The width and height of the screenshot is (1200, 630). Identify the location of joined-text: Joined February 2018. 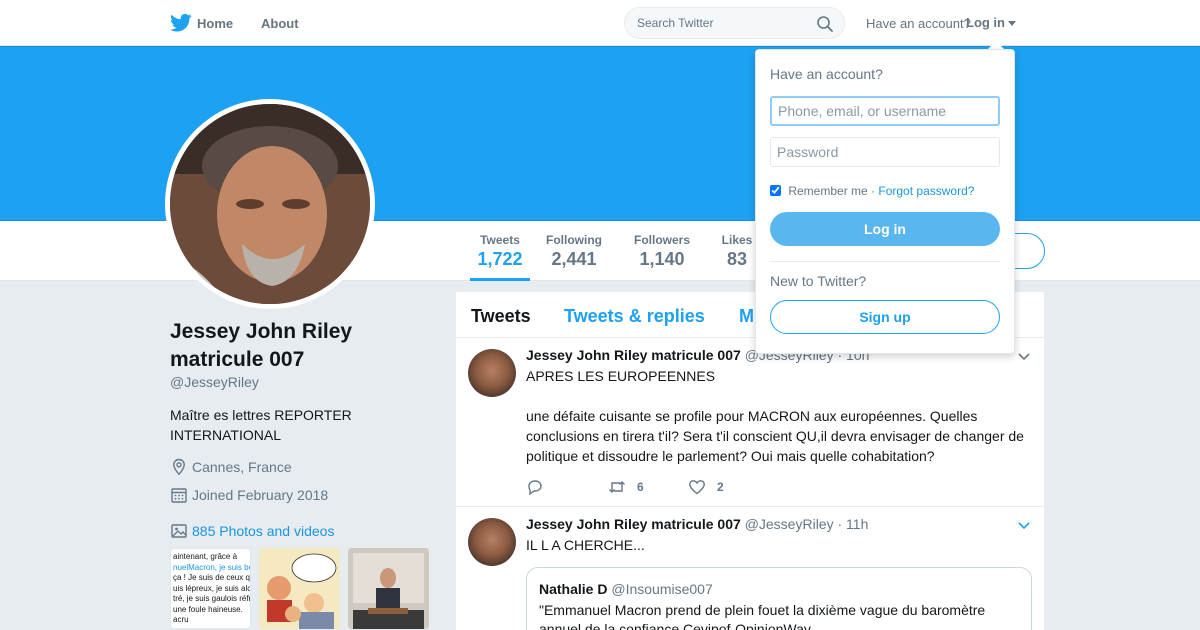
(260, 495).